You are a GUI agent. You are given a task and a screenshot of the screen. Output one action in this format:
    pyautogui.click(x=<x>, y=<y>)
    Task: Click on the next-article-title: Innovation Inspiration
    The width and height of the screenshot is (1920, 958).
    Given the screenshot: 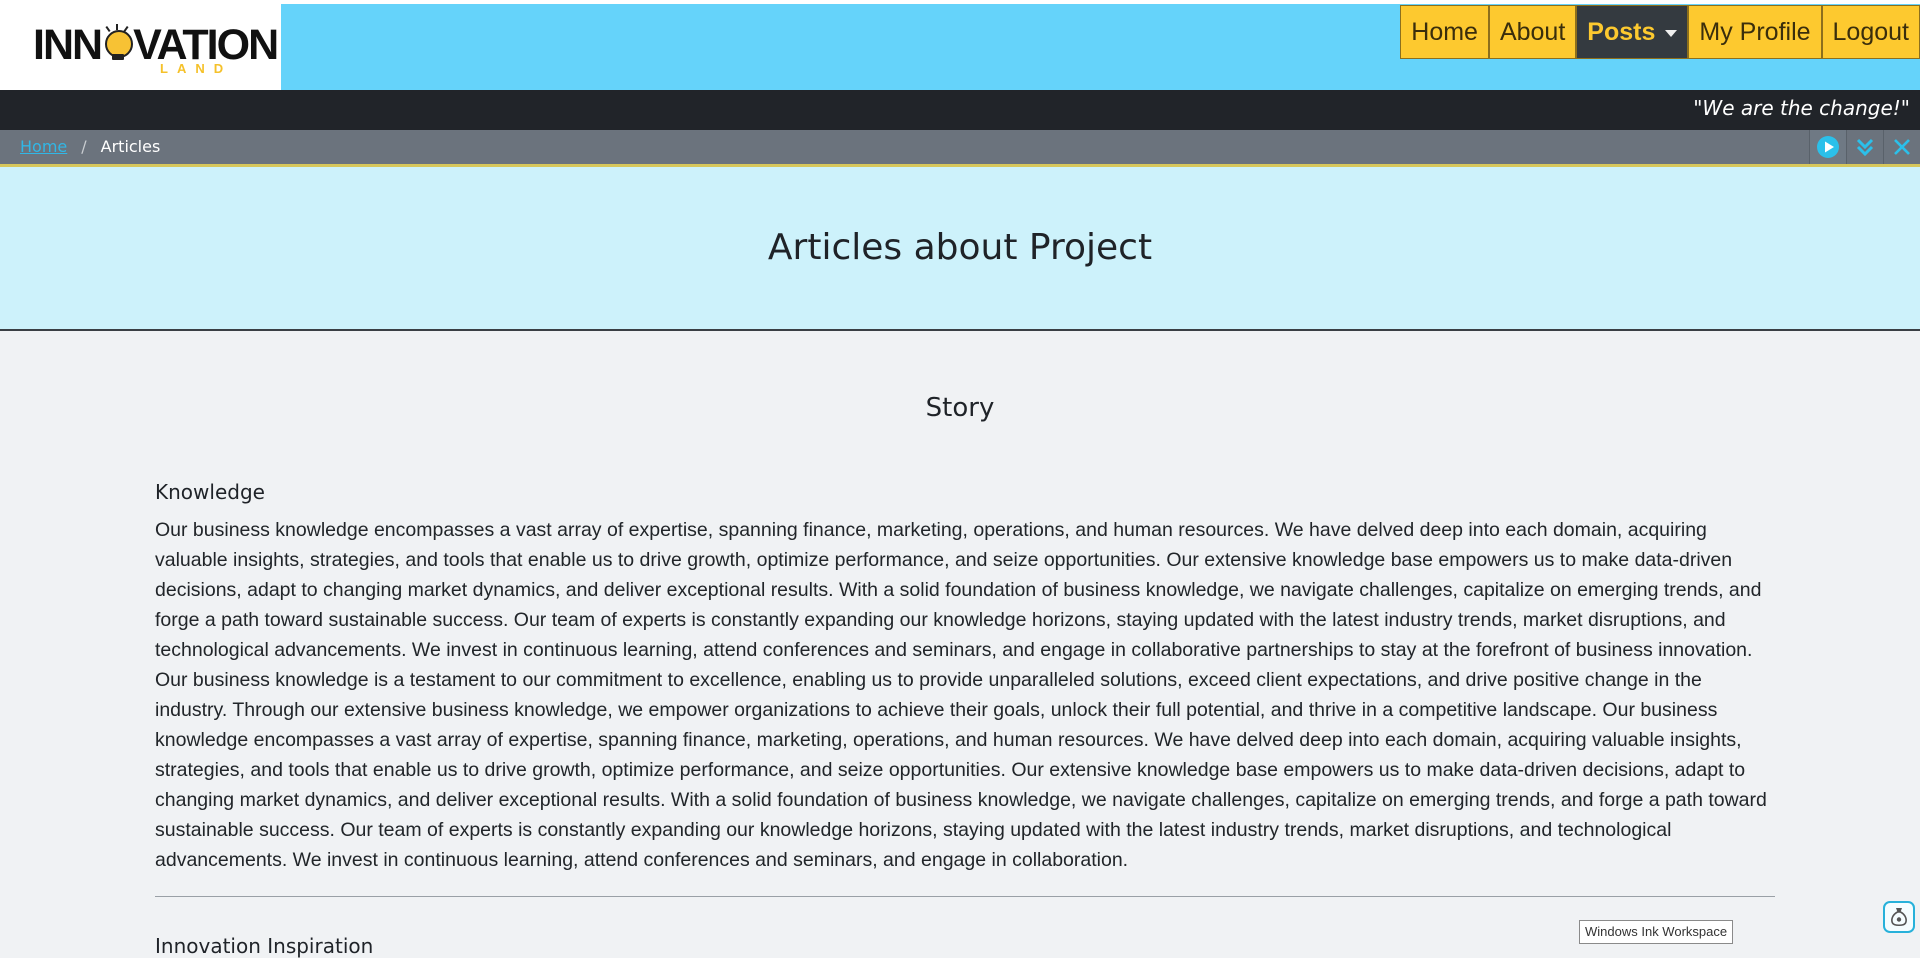 What is the action you would take?
    pyautogui.click(x=264, y=946)
    